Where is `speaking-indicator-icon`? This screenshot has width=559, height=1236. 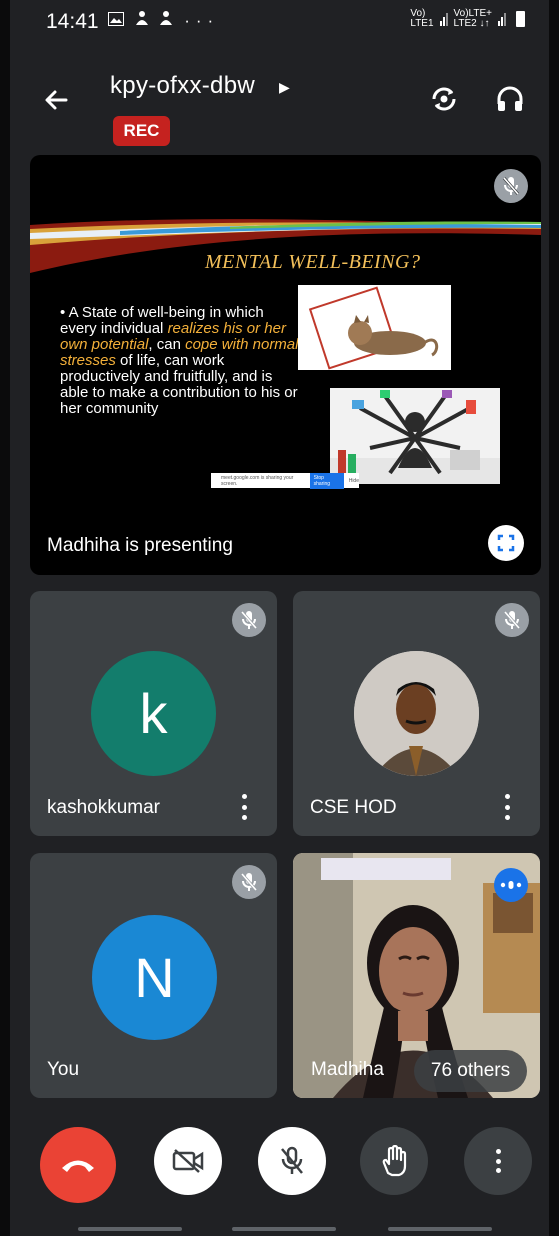 speaking-indicator-icon is located at coordinates (511, 885).